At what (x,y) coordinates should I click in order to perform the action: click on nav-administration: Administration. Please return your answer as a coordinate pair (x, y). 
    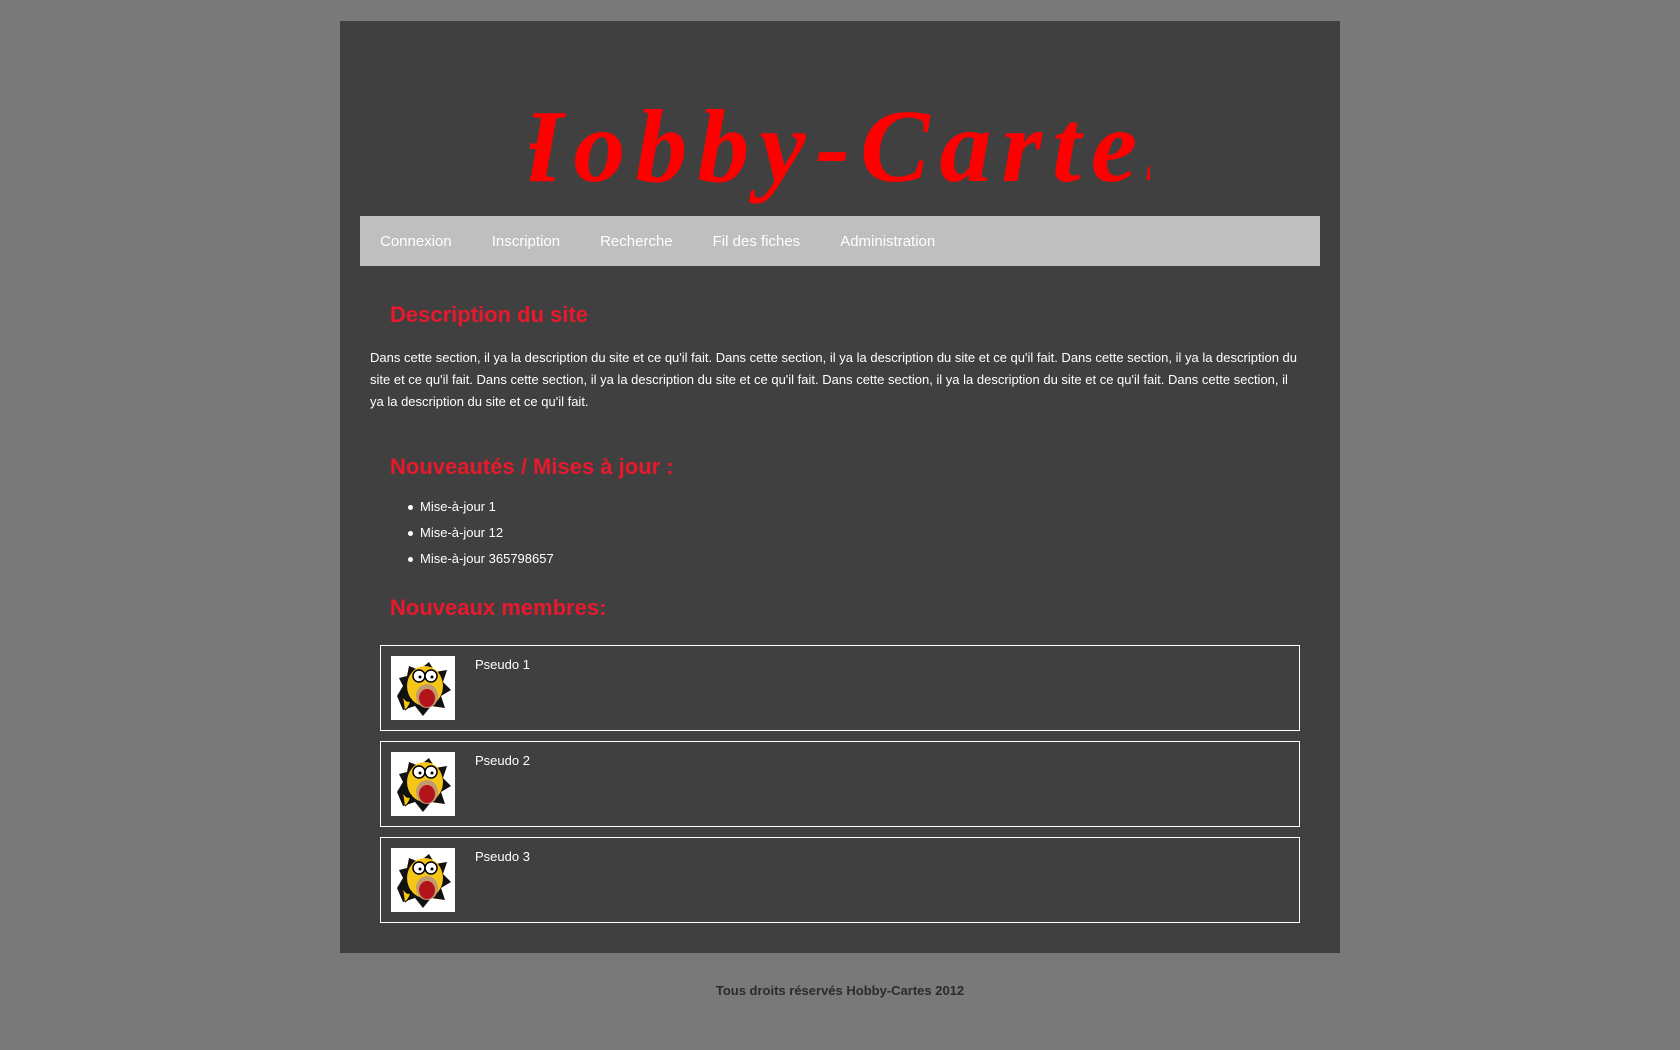
    Looking at the image, I should click on (887, 241).